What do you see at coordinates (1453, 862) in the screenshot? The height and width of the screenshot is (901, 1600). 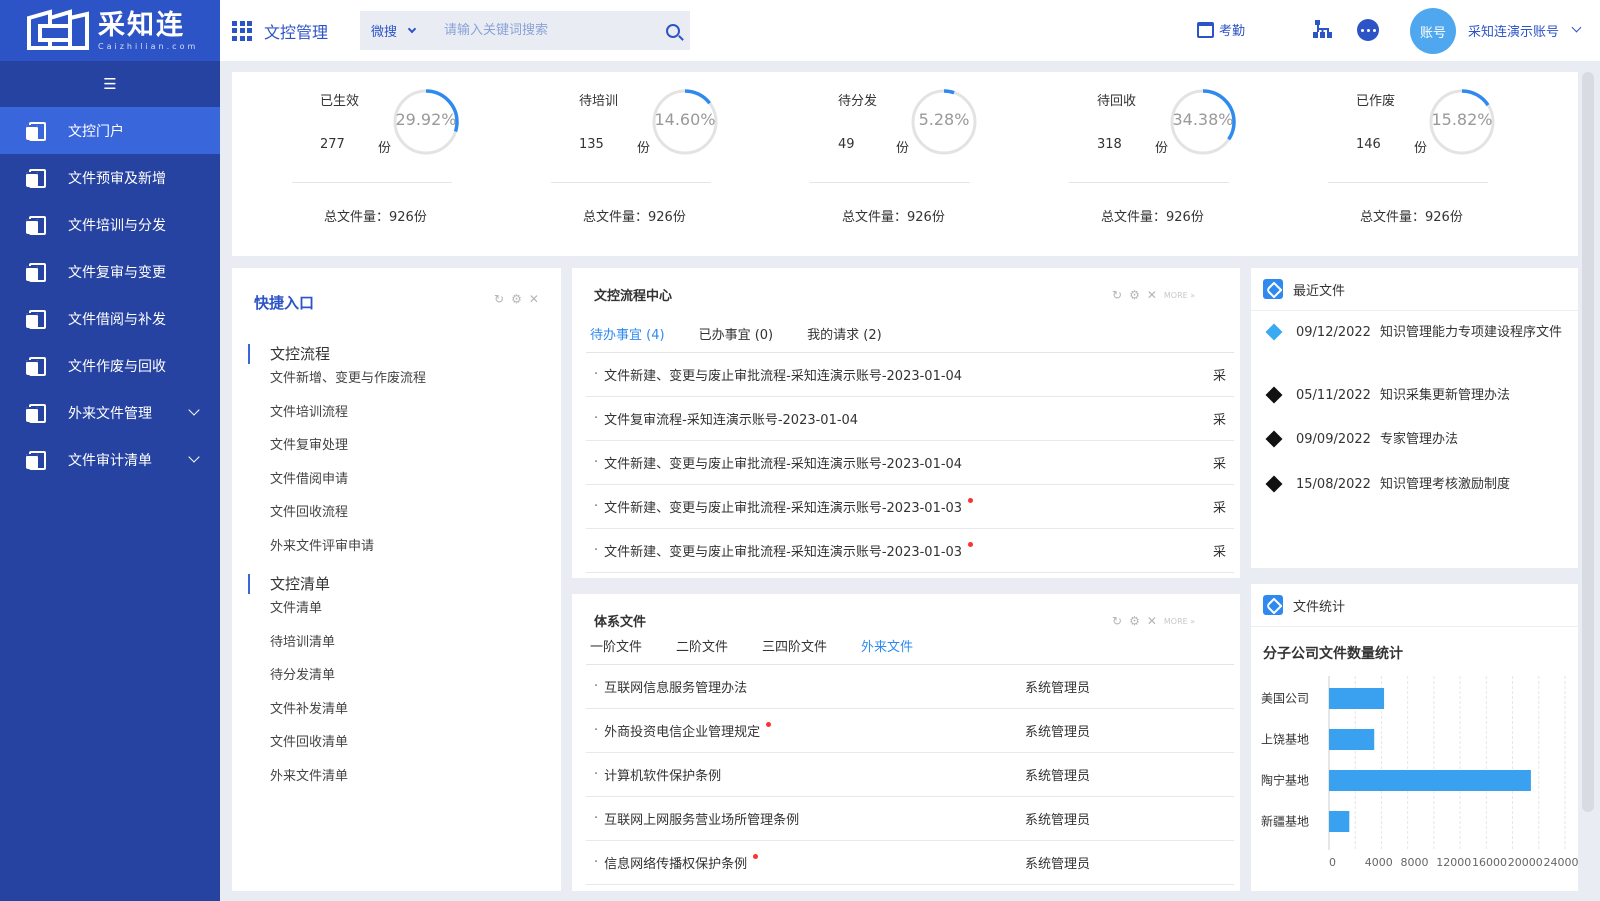 I see `tick-label: 12000` at bounding box center [1453, 862].